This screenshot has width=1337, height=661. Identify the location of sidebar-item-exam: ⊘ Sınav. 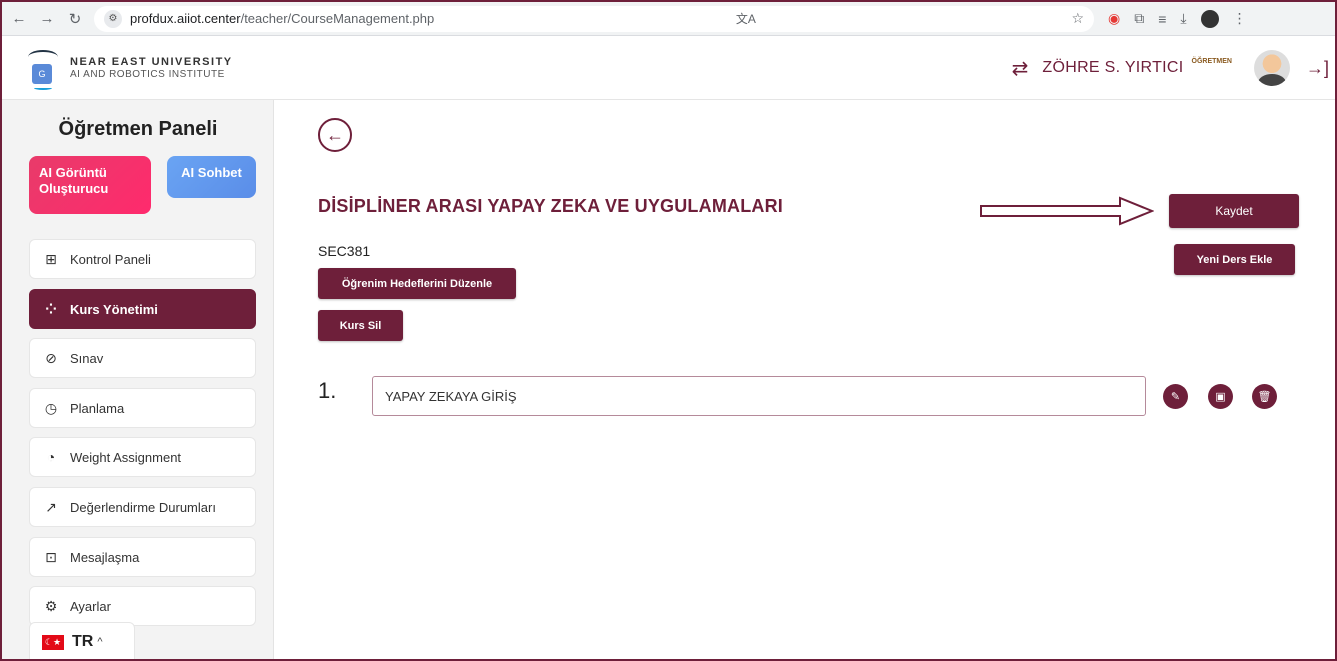
(142, 358).